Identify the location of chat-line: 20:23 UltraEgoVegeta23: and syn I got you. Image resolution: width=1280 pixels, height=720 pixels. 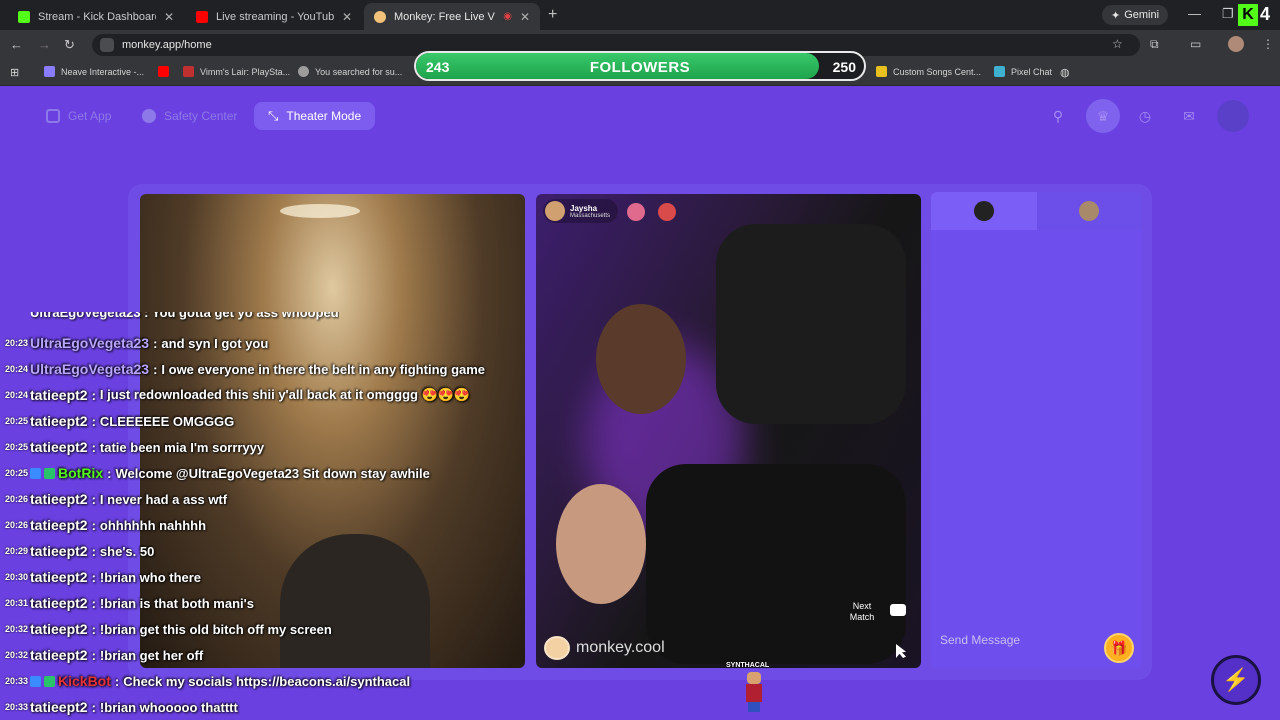
(134, 343).